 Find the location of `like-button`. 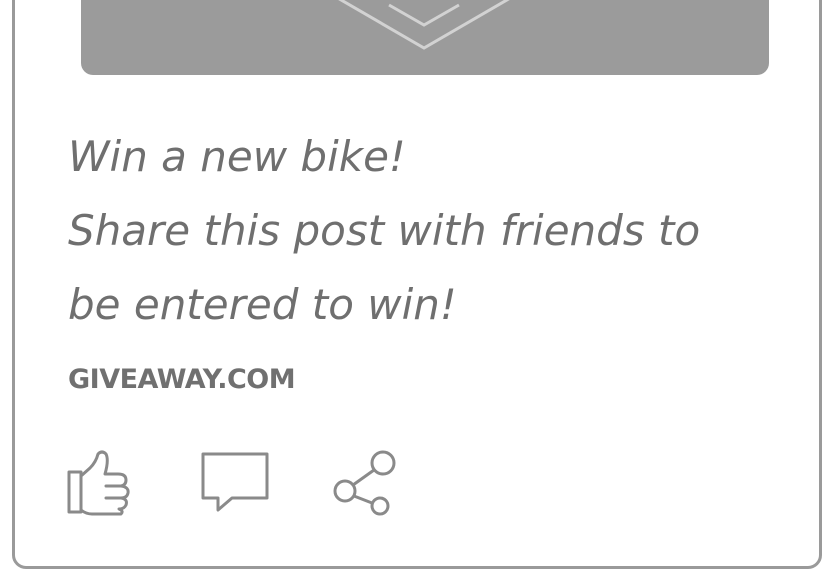

like-button is located at coordinates (102, 482).